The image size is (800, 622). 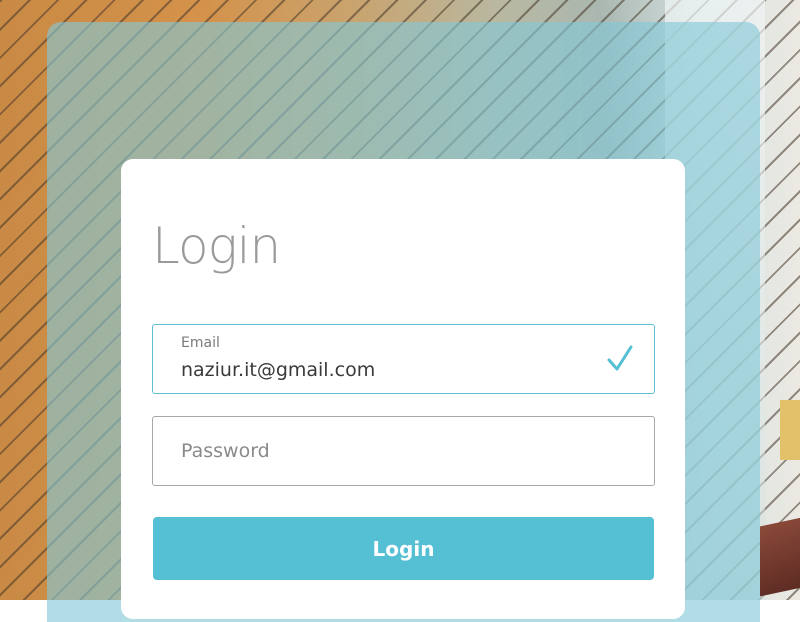 I want to click on password-field, so click(x=403, y=451).